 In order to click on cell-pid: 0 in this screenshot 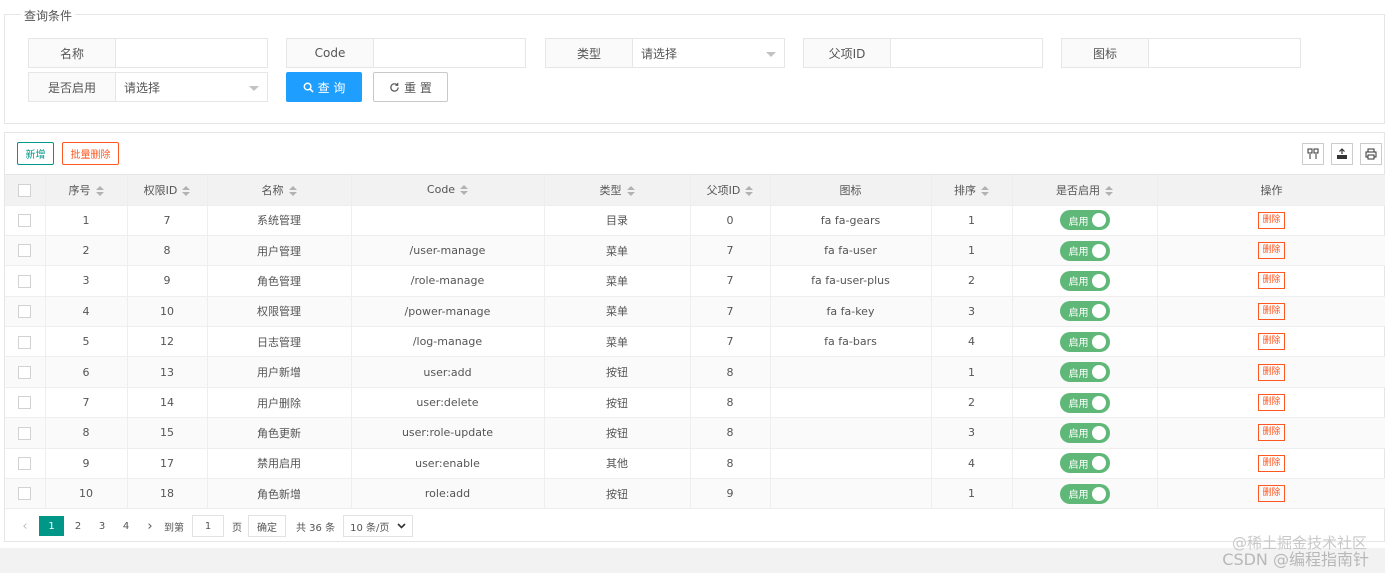, I will do `click(730, 220)`.